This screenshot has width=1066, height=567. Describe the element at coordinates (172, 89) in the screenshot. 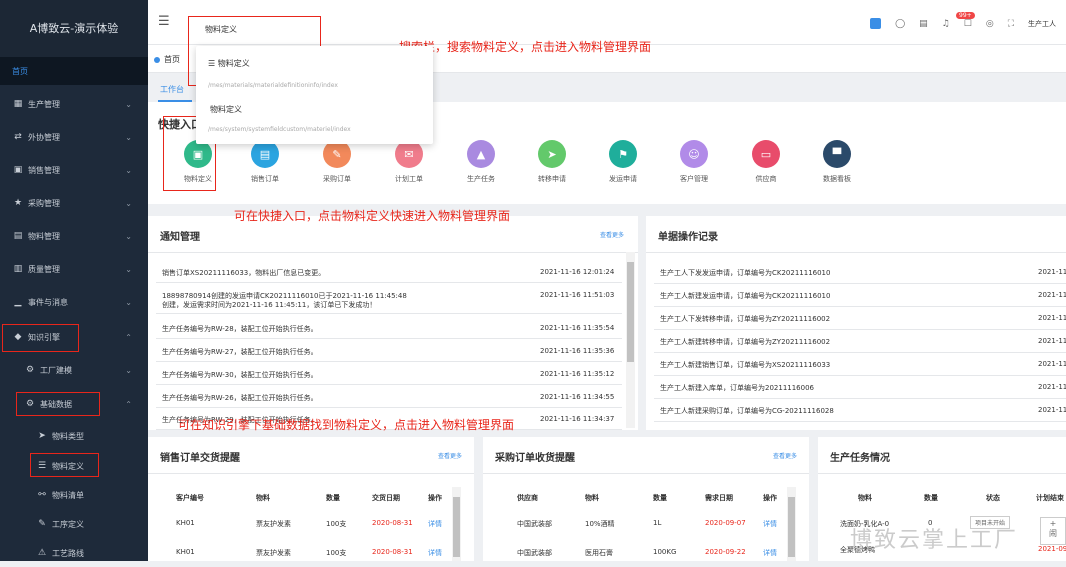

I see `tab-workbench: 工作台` at that location.